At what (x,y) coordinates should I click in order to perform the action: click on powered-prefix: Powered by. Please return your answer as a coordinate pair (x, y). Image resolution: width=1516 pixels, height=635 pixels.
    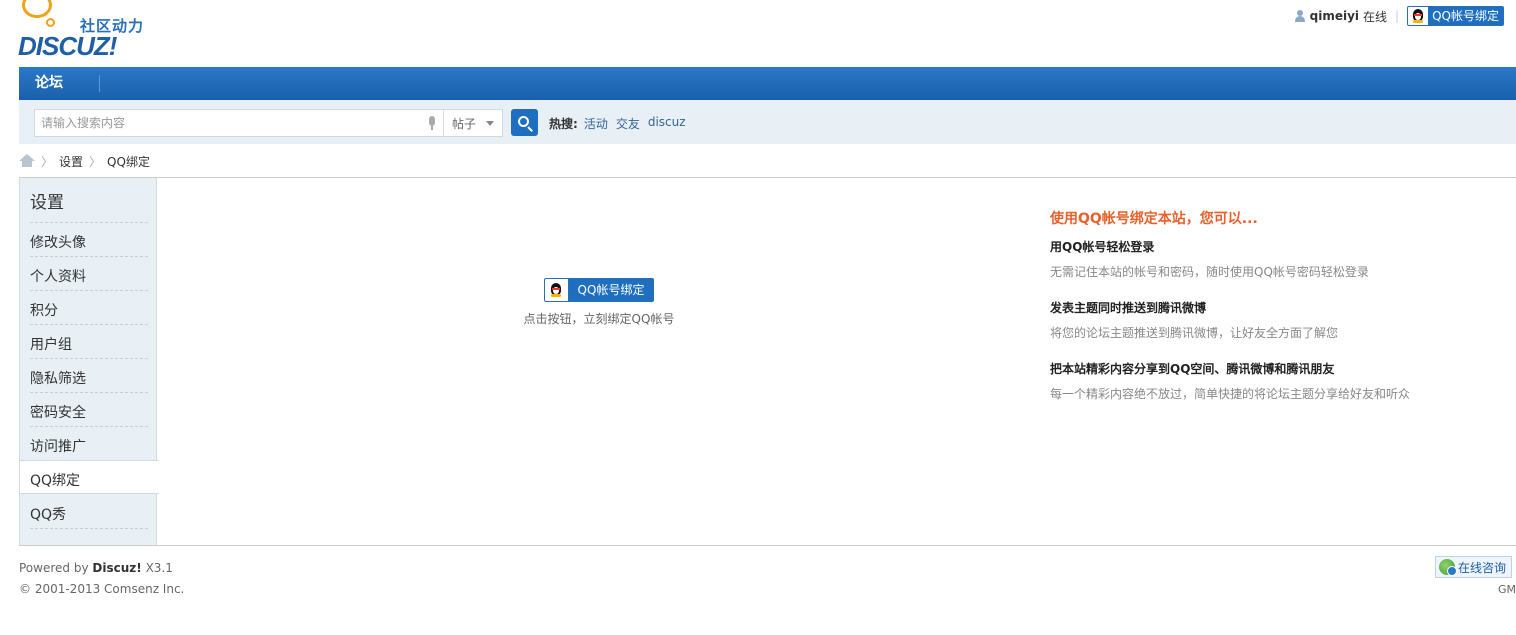
    Looking at the image, I should click on (54, 568).